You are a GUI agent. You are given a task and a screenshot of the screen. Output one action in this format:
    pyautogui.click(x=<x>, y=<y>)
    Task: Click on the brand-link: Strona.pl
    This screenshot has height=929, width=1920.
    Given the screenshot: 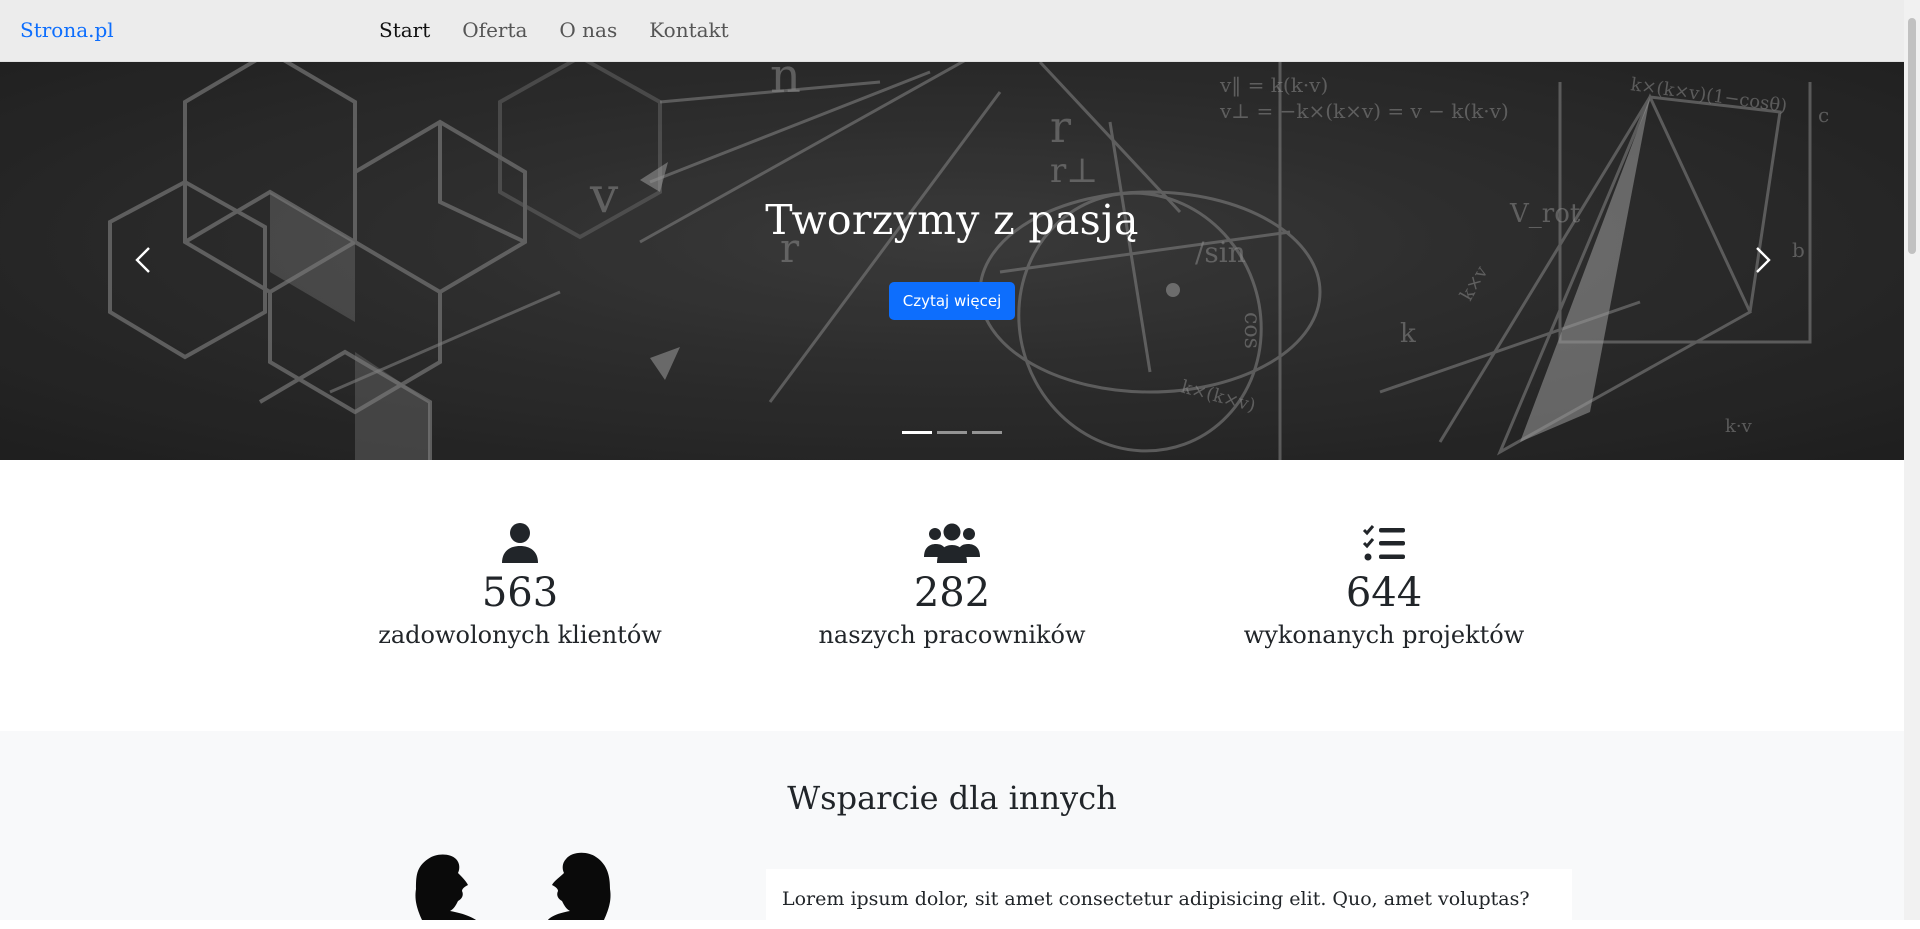 What is the action you would take?
    pyautogui.click(x=67, y=30)
    